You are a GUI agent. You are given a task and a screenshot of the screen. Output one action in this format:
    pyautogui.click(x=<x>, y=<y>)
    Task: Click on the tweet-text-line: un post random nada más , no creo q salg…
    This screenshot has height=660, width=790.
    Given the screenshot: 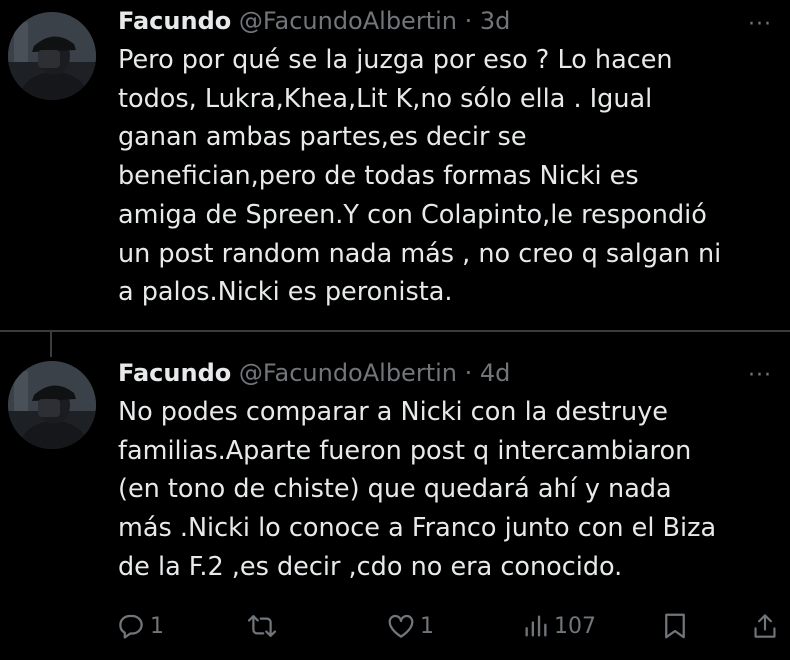 What is the action you would take?
    pyautogui.click(x=420, y=253)
    